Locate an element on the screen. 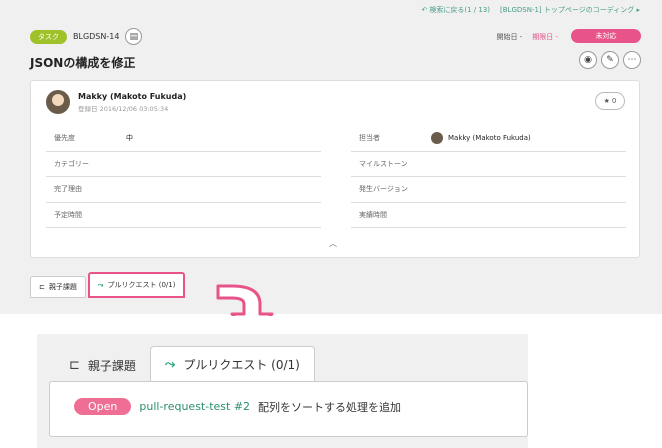 This screenshot has height=448, width=662. property-label: カテゴリー is located at coordinates (71, 163).